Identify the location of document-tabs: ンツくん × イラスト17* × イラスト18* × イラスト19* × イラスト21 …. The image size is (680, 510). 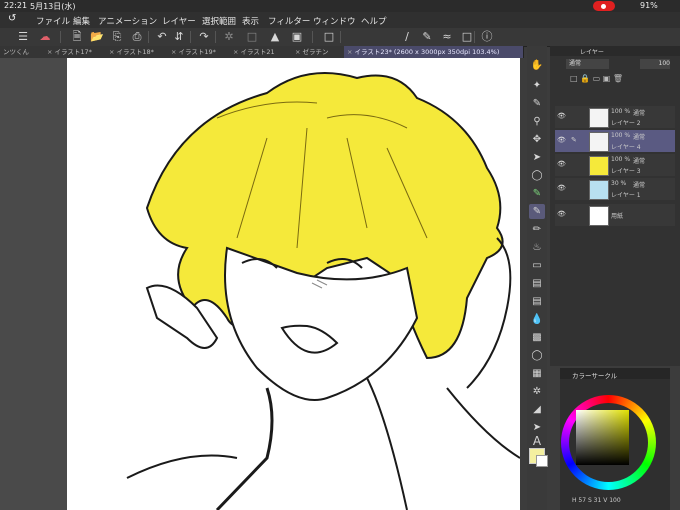
(262, 52).